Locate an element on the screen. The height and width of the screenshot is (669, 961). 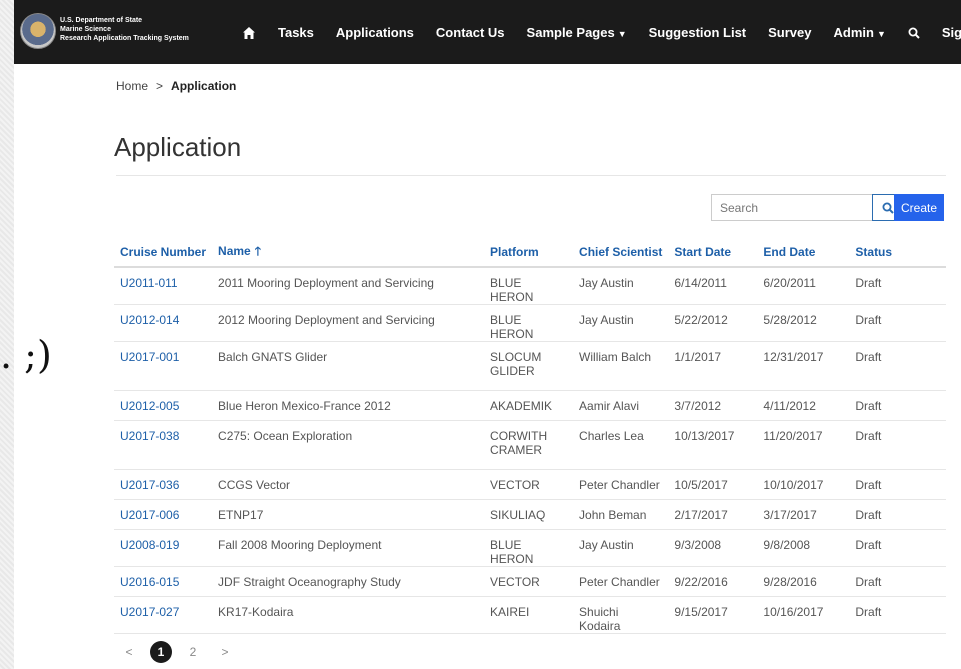
cruise-number-link: U2017-001 is located at coordinates (163, 366).